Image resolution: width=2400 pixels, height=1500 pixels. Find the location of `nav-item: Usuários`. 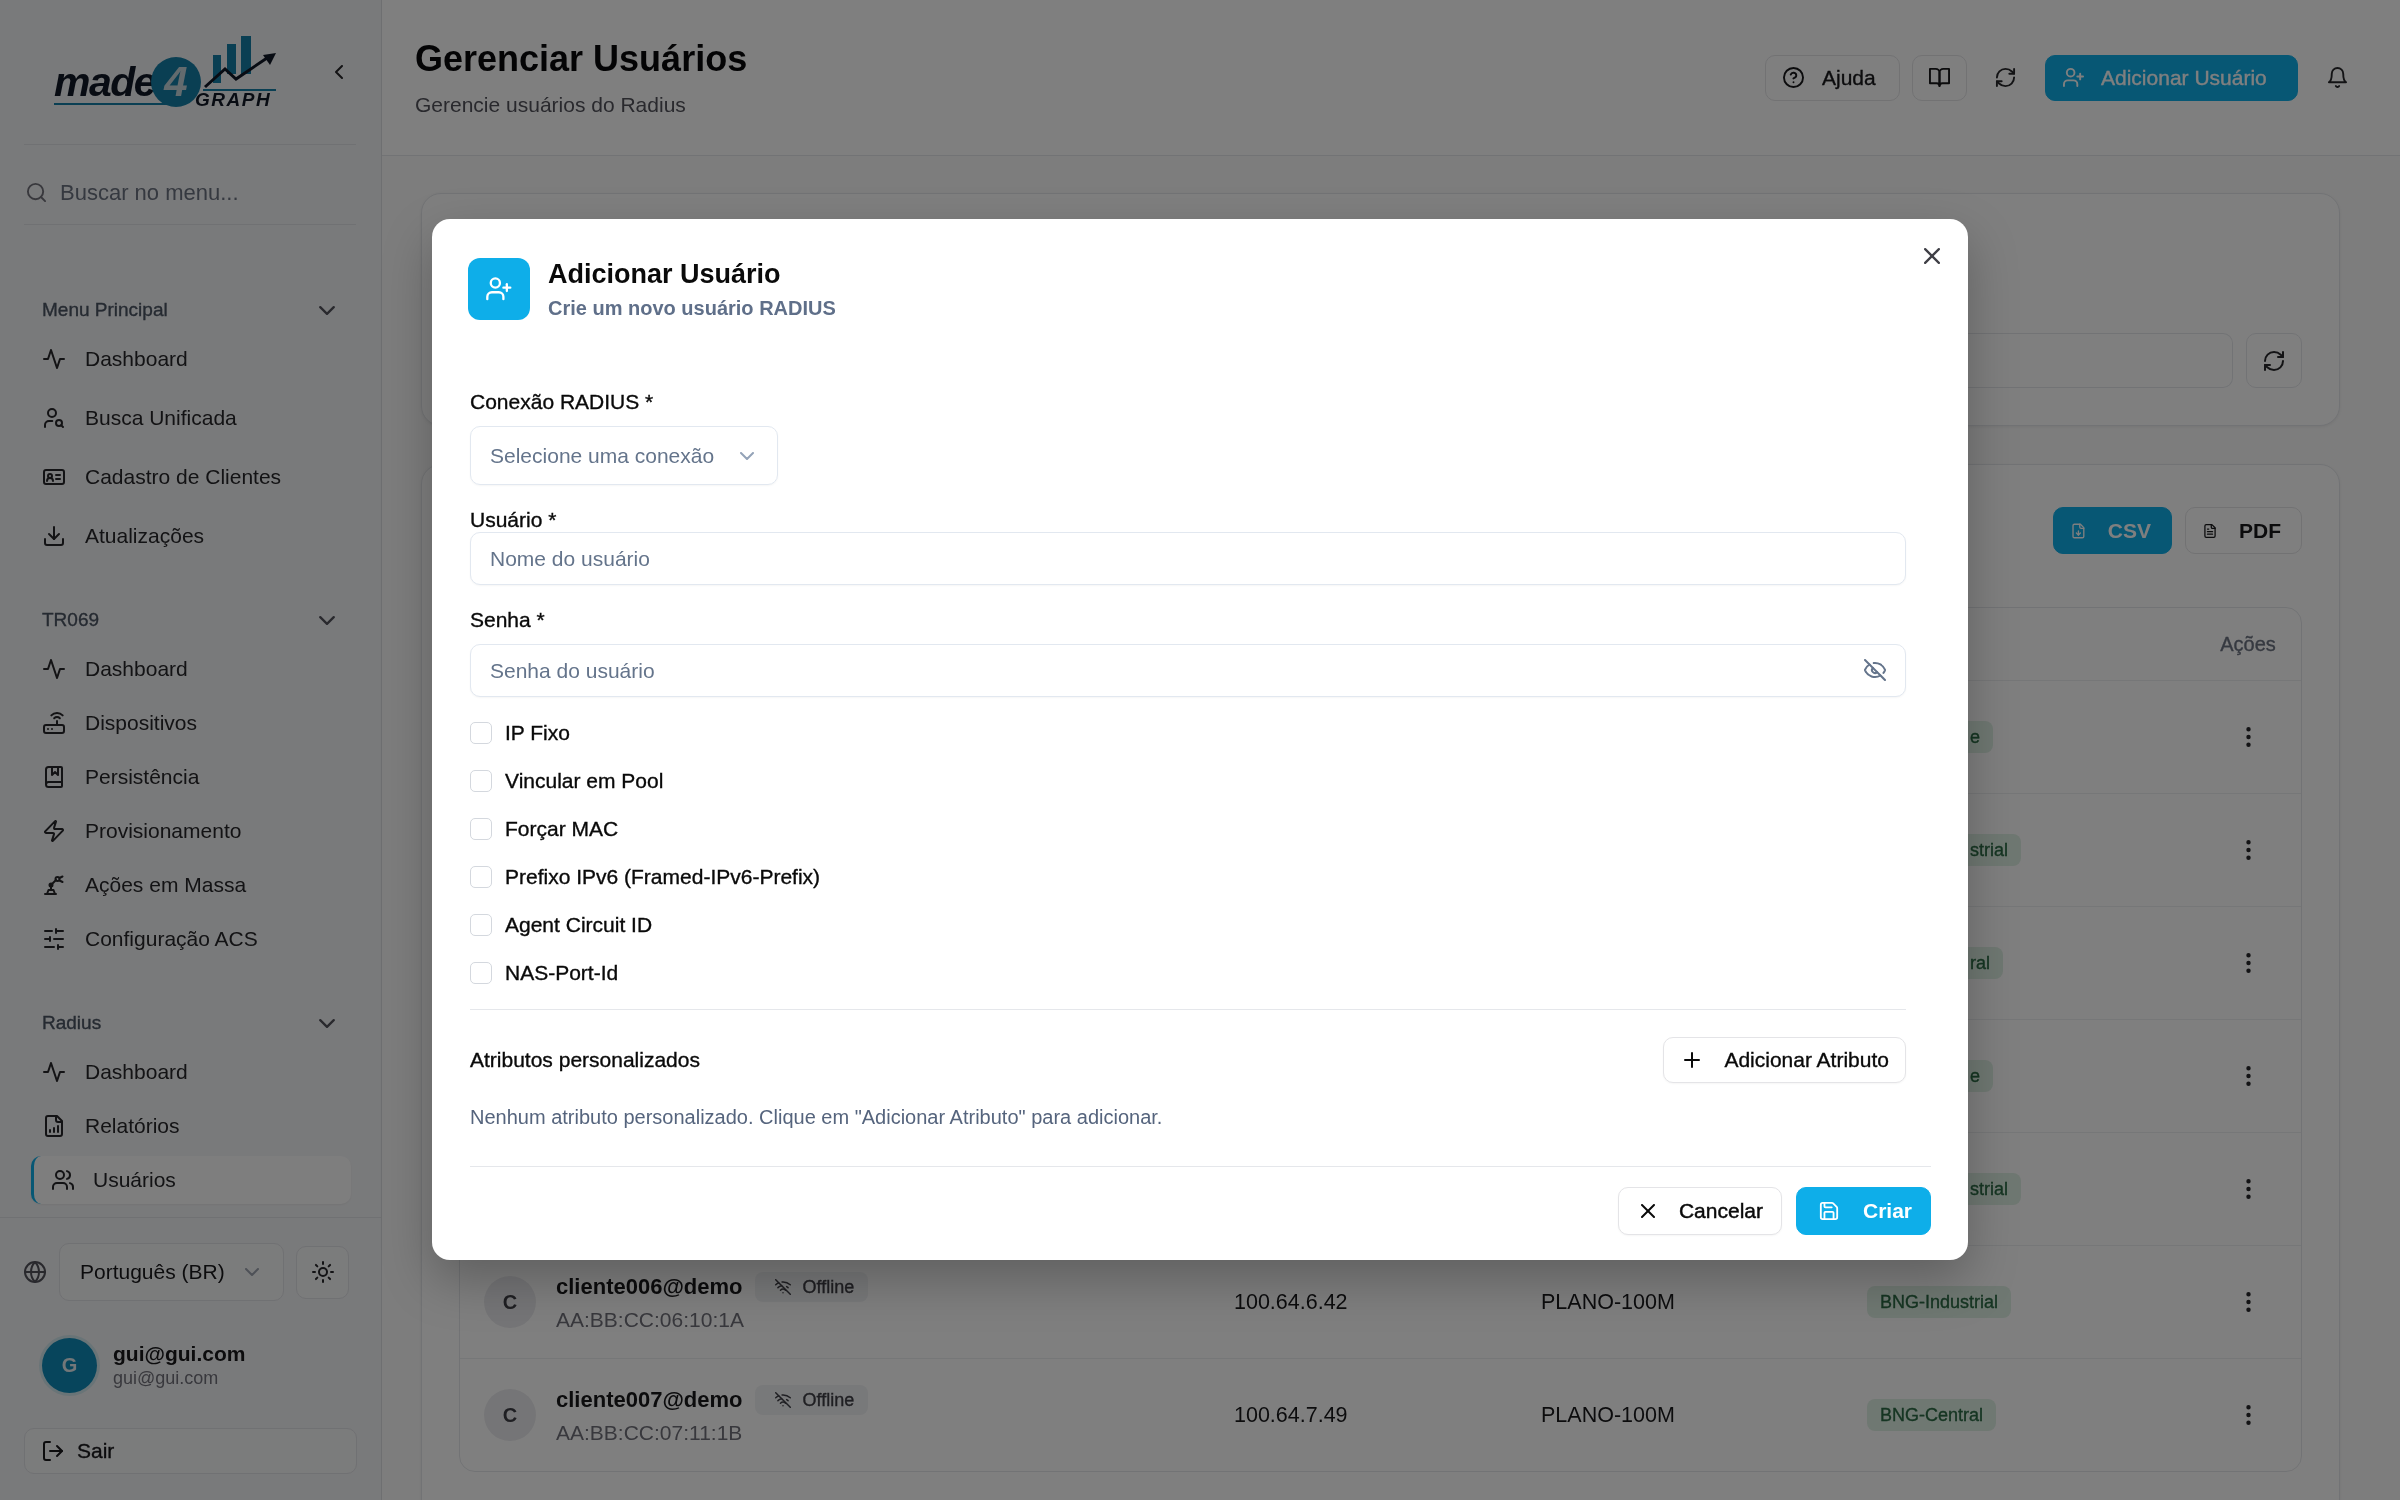

nav-item: Usuários is located at coordinates (191, 1180).